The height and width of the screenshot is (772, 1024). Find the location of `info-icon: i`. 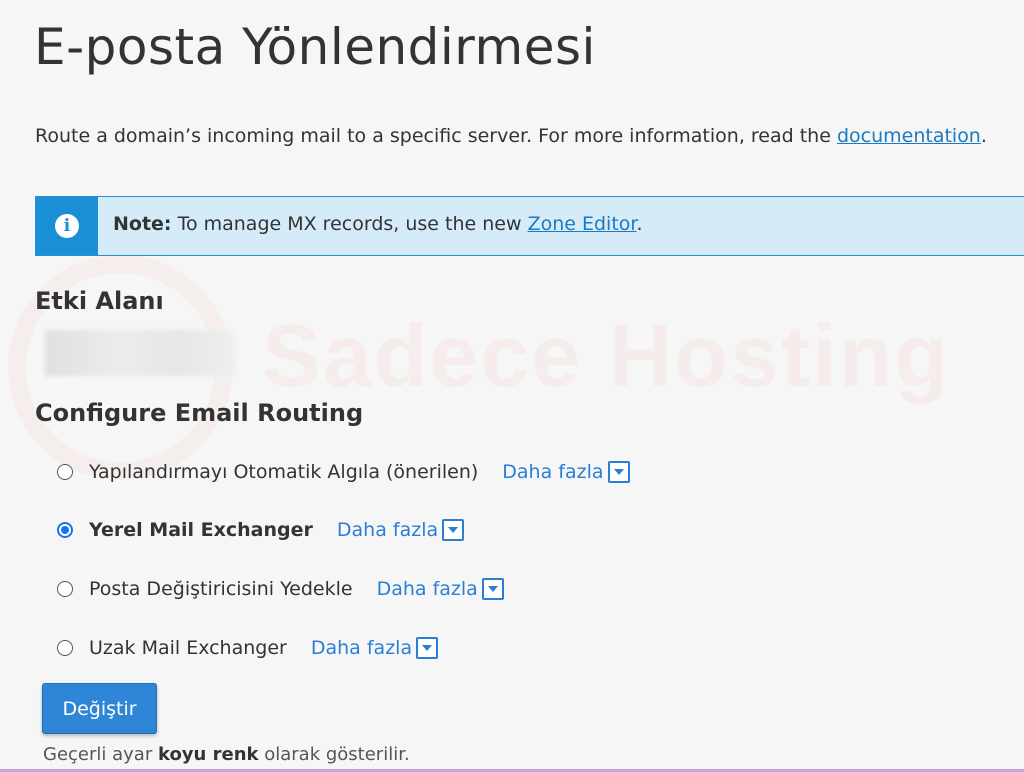

info-icon: i is located at coordinates (67, 226).